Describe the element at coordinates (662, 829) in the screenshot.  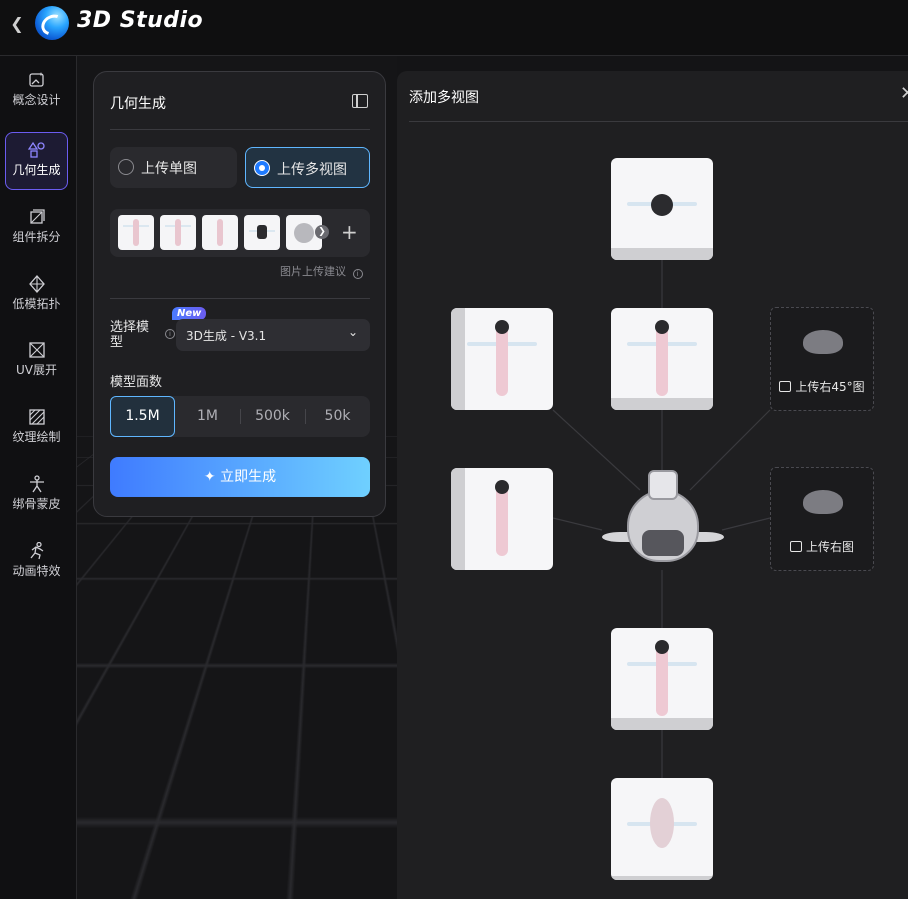
I see `view-card-bottom` at that location.